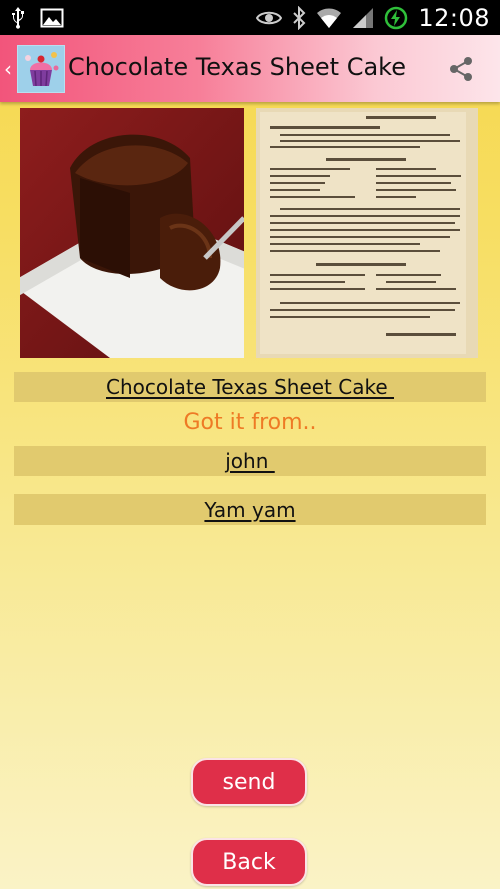 The width and height of the screenshot is (500, 889). I want to click on recipe-name-row: Chocolate Texas Sheet Cake, so click(250, 387).